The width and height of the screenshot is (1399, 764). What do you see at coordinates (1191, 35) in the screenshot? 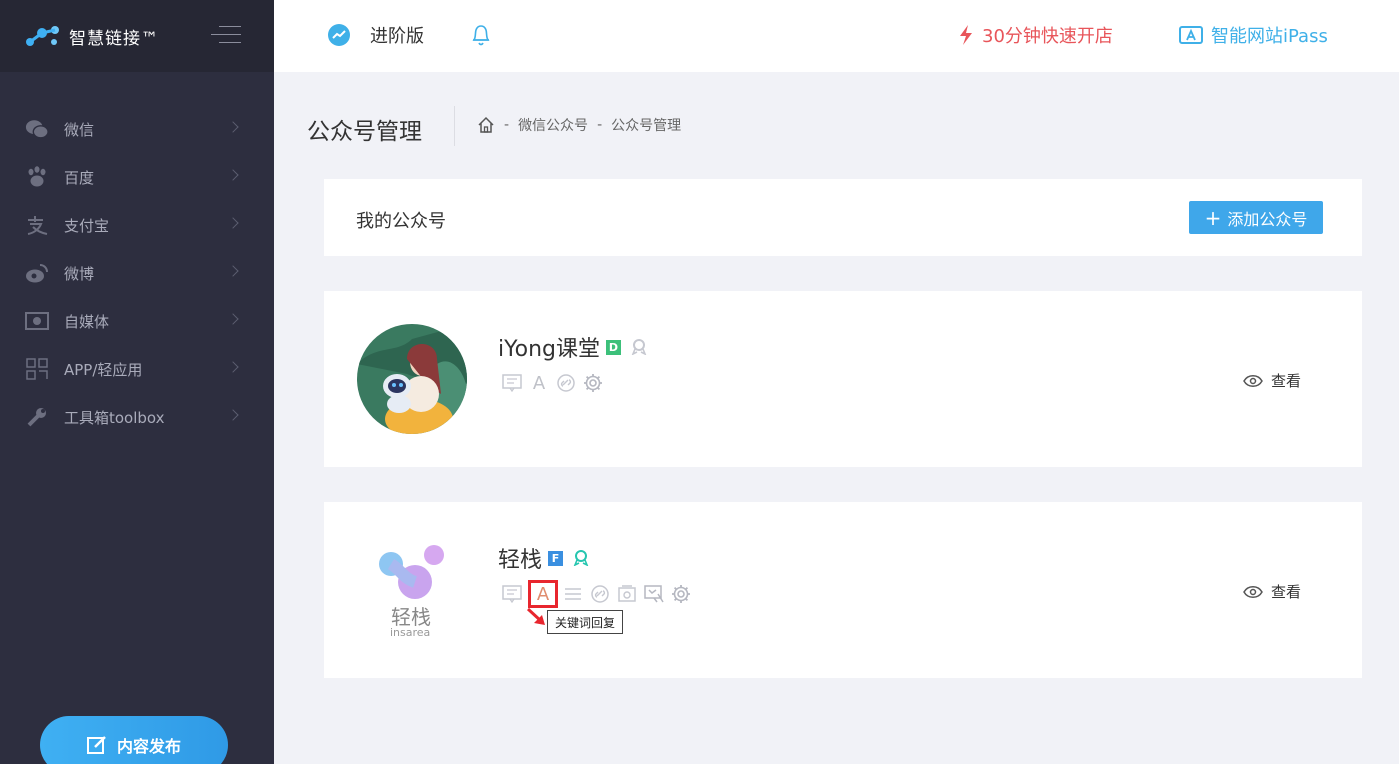
I see `ipass-icon` at bounding box center [1191, 35].